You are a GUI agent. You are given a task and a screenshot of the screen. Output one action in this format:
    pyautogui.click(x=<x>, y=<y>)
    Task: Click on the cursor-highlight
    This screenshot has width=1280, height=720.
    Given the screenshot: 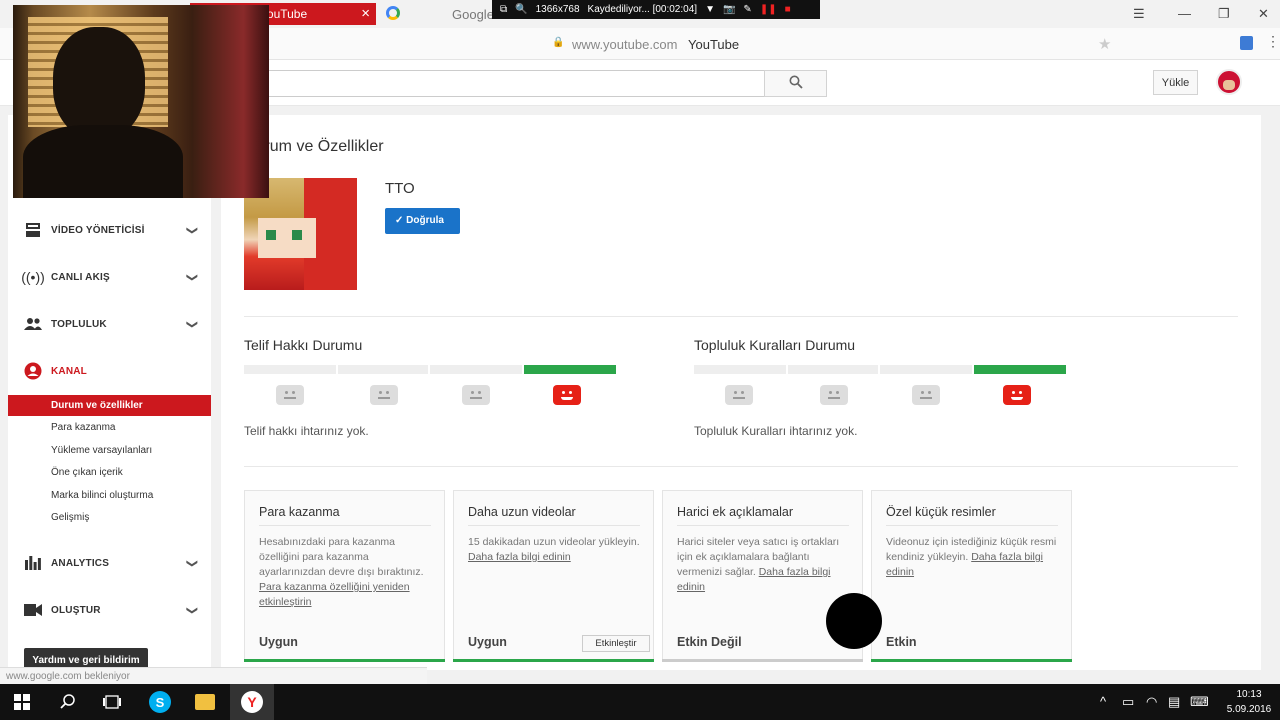 What is the action you would take?
    pyautogui.click(x=854, y=621)
    